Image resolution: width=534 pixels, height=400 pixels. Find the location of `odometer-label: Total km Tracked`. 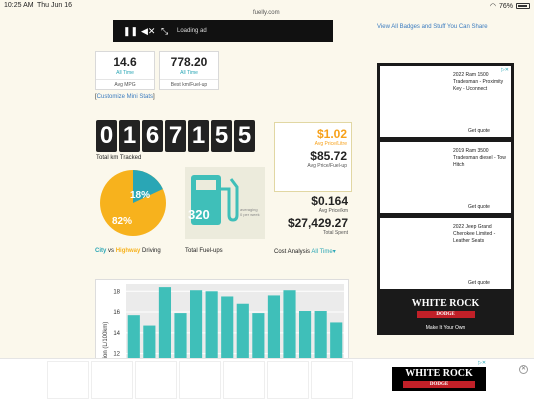

odometer-label: Total km Tracked is located at coordinates (119, 158).